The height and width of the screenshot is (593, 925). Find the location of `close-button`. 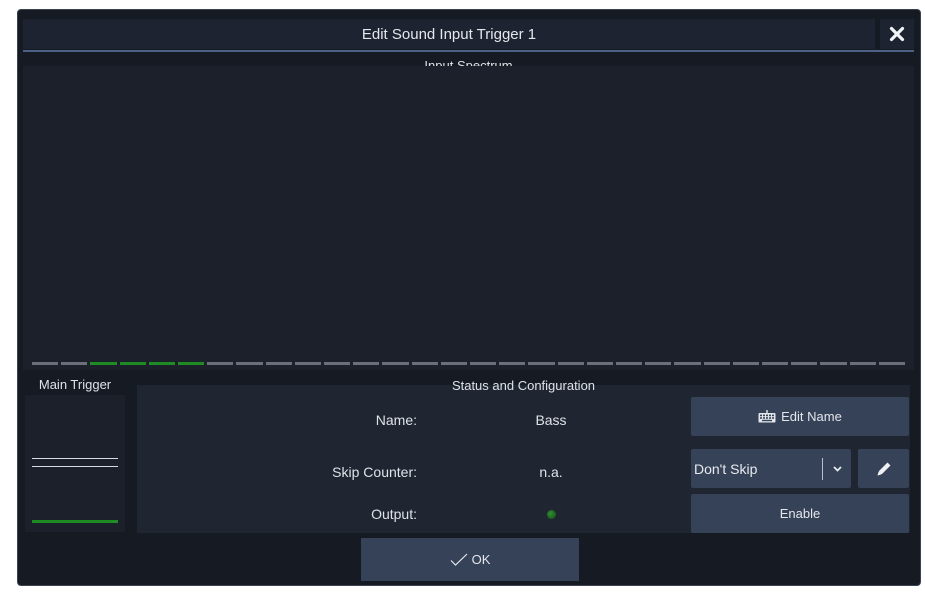

close-button is located at coordinates (897, 34).